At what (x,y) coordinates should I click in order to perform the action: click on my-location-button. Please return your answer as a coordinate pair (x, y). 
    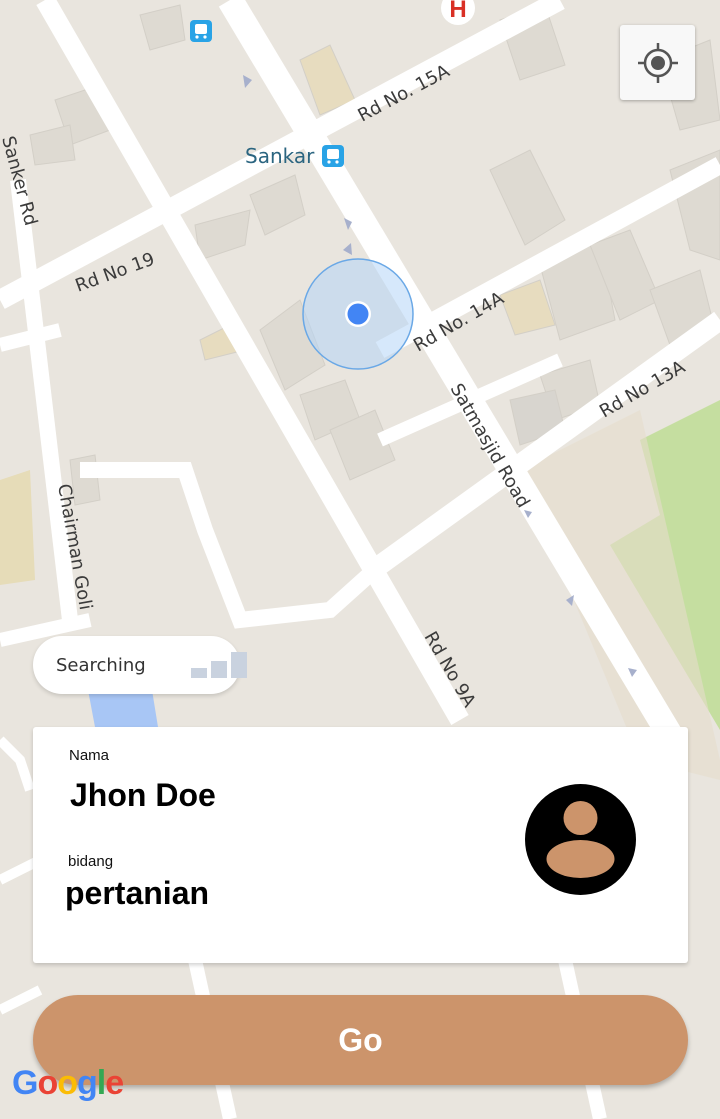
    Looking at the image, I should click on (657, 62).